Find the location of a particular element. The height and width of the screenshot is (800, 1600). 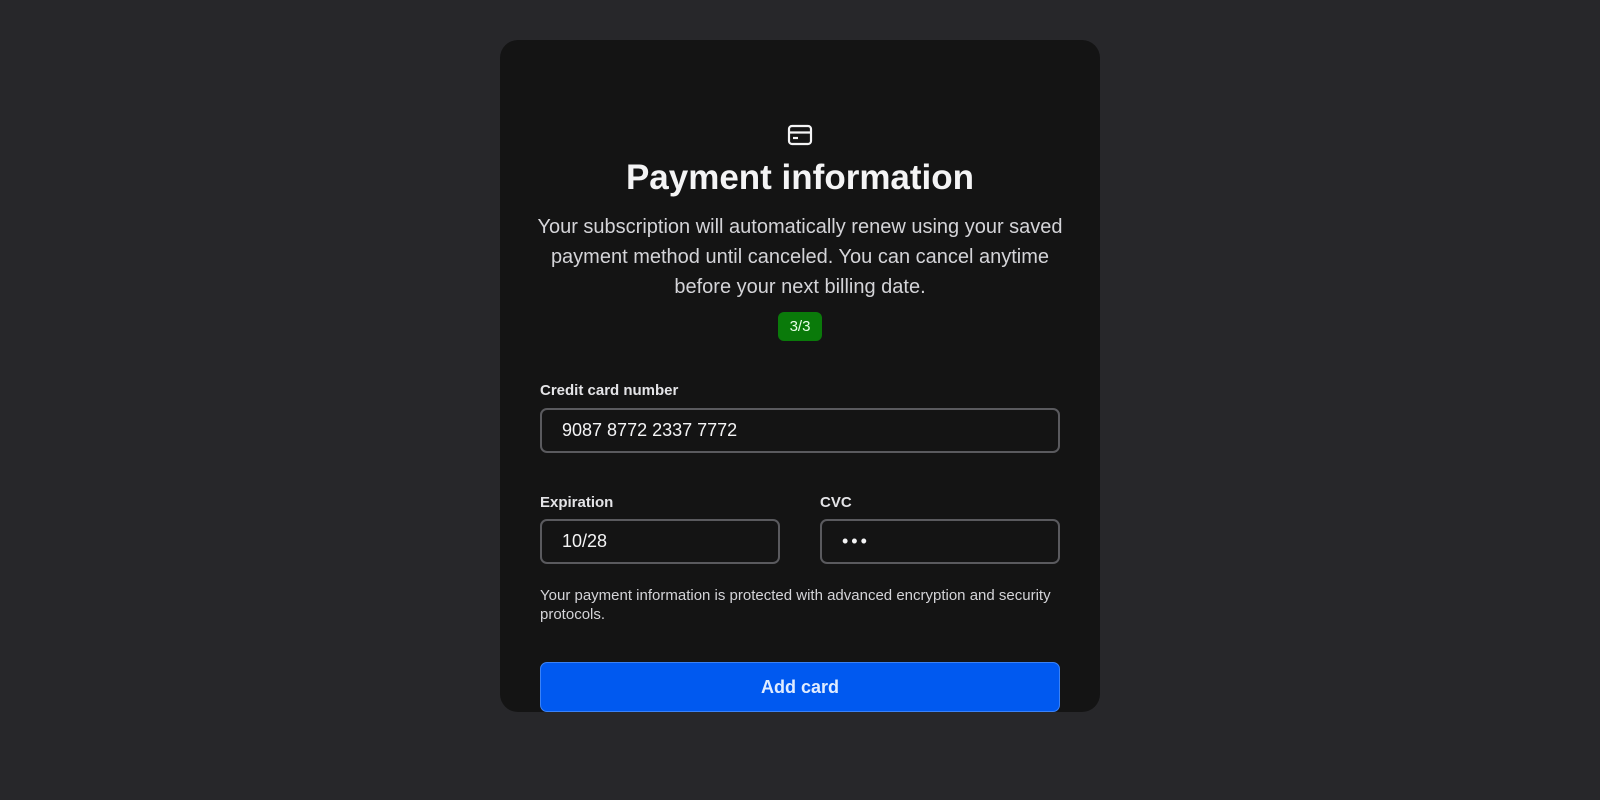

expiration-input is located at coordinates (670, 541).